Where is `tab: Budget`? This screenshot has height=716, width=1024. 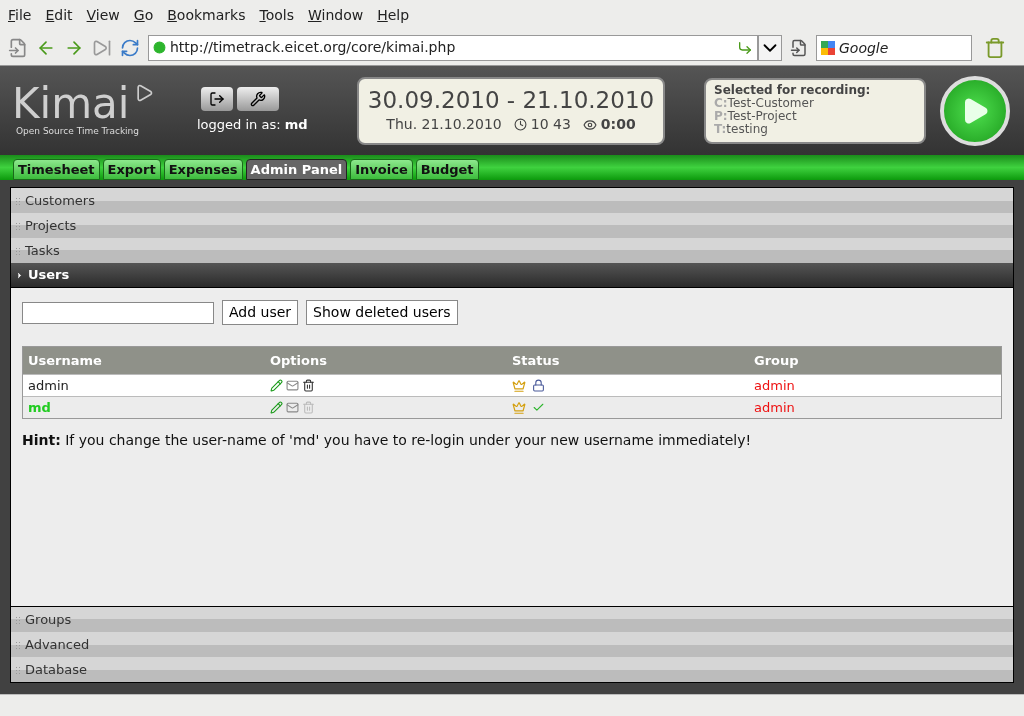 tab: Budget is located at coordinates (447, 169).